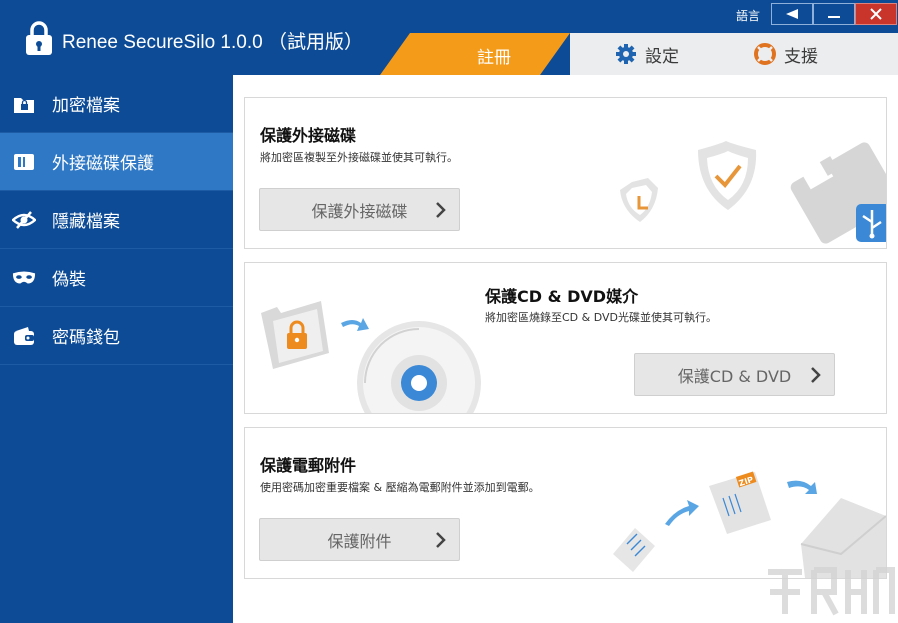 This screenshot has width=898, height=623. Describe the element at coordinates (86, 106) in the screenshot. I see `sidebar-item-label: 加密檔案` at that location.